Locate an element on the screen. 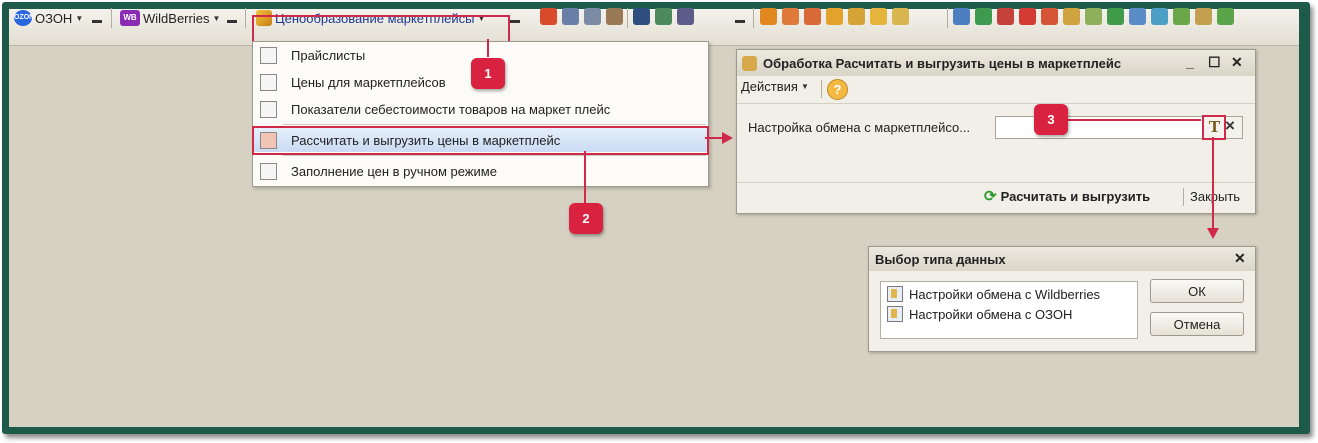 This screenshot has width=1318, height=443. list-item-label: Настройки обмена с ОЗОН is located at coordinates (991, 314).